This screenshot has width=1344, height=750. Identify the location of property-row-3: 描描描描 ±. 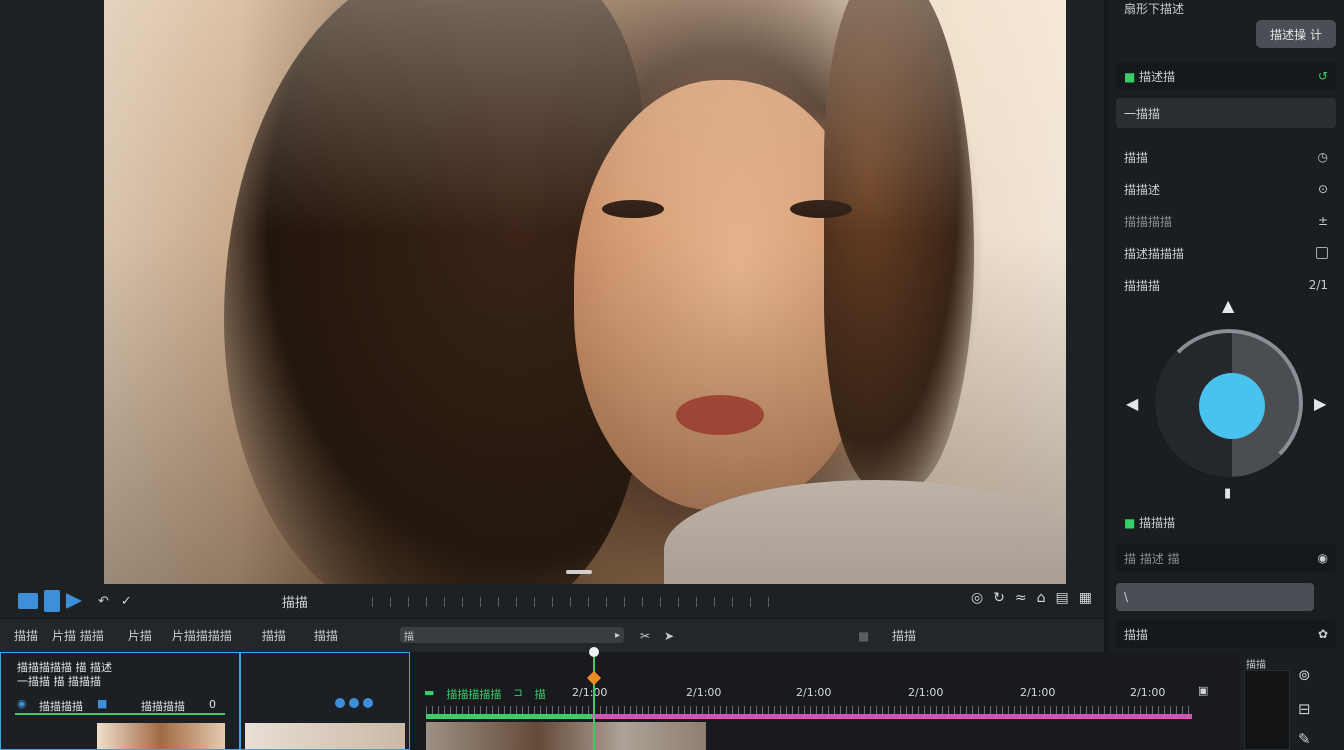
(1226, 221).